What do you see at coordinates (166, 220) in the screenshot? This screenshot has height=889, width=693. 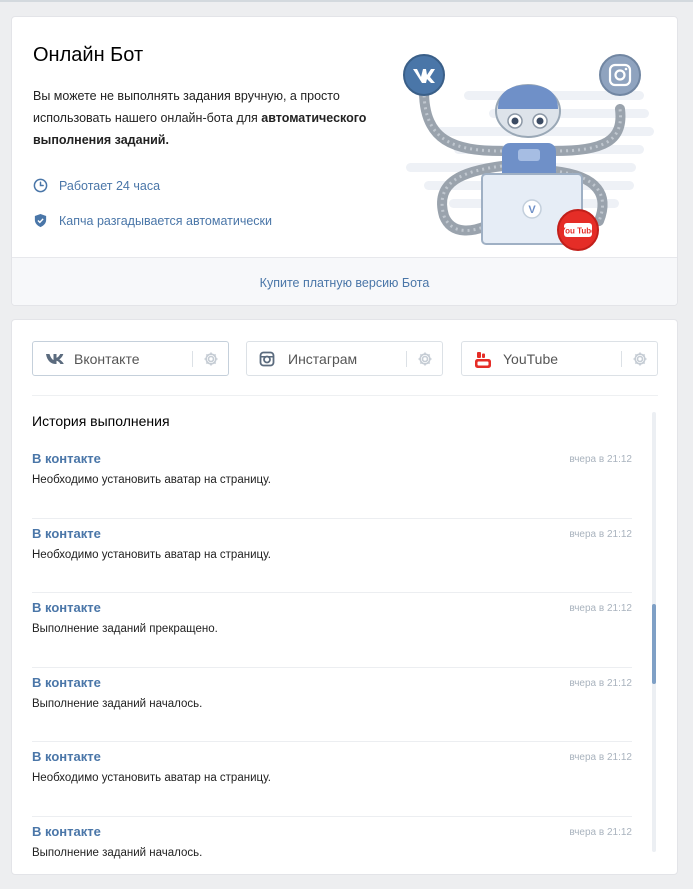 I see `feature-label: Капча разгадывается автоматически` at bounding box center [166, 220].